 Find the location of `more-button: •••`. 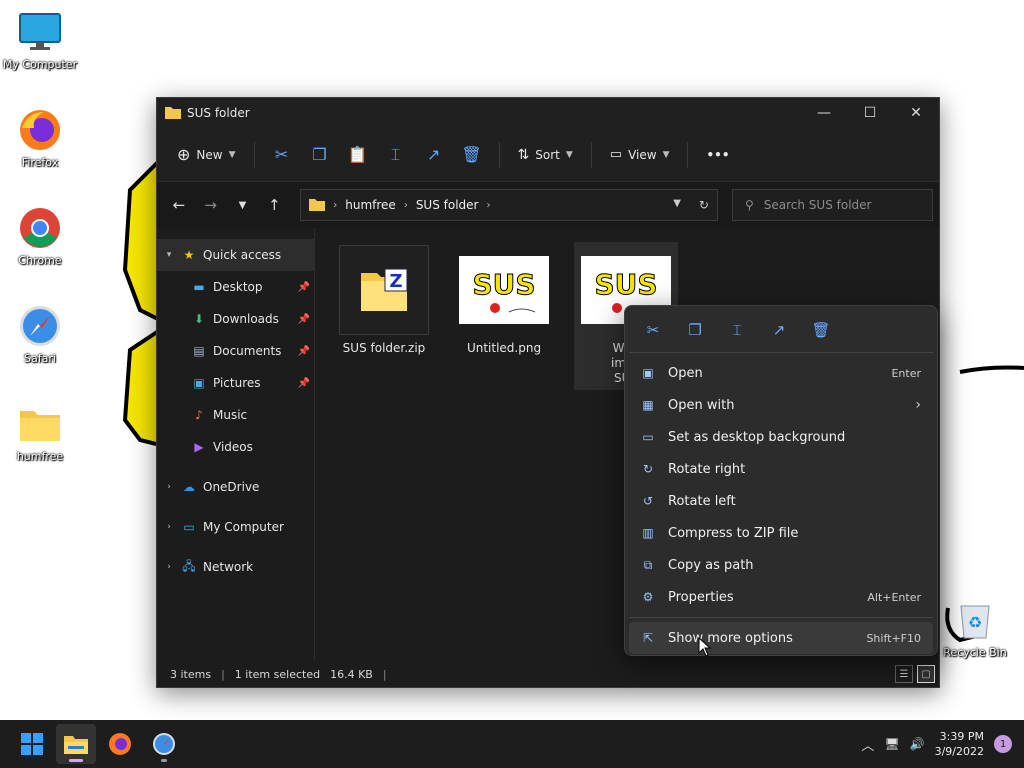

more-button: ••• is located at coordinates (717, 155).